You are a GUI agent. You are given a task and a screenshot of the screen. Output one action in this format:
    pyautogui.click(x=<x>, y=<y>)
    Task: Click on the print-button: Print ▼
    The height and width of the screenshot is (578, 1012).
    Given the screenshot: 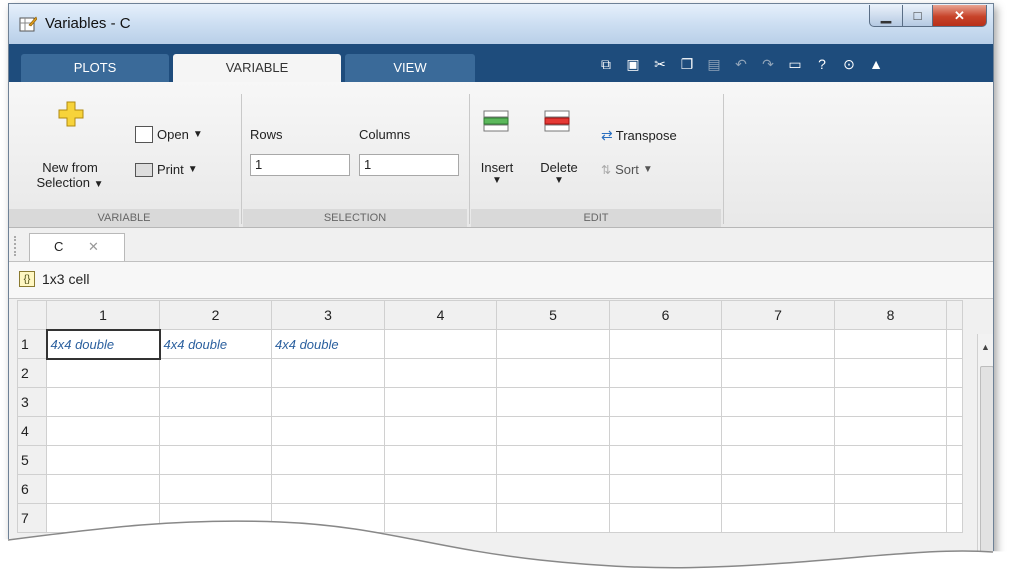 What is the action you would take?
    pyautogui.click(x=166, y=169)
    